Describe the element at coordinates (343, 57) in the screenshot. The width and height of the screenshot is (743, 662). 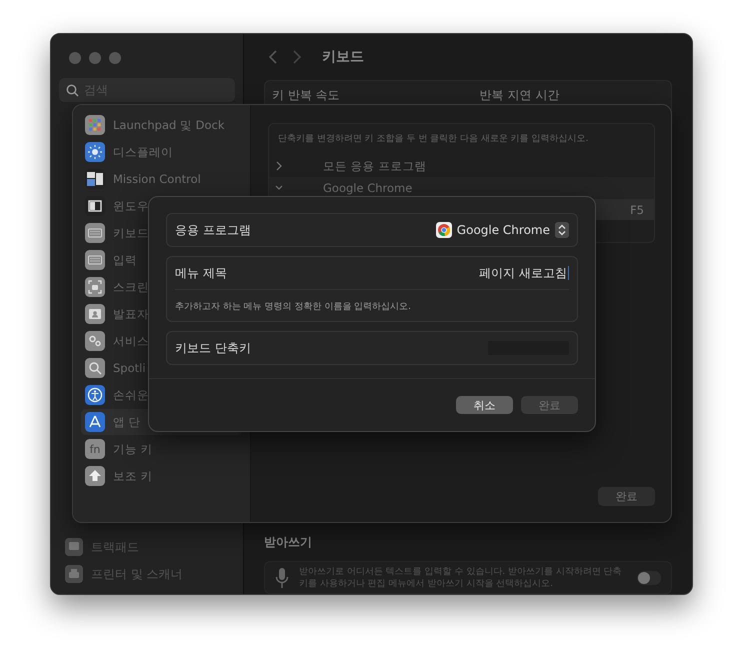
I see `window-title: 키보드` at that location.